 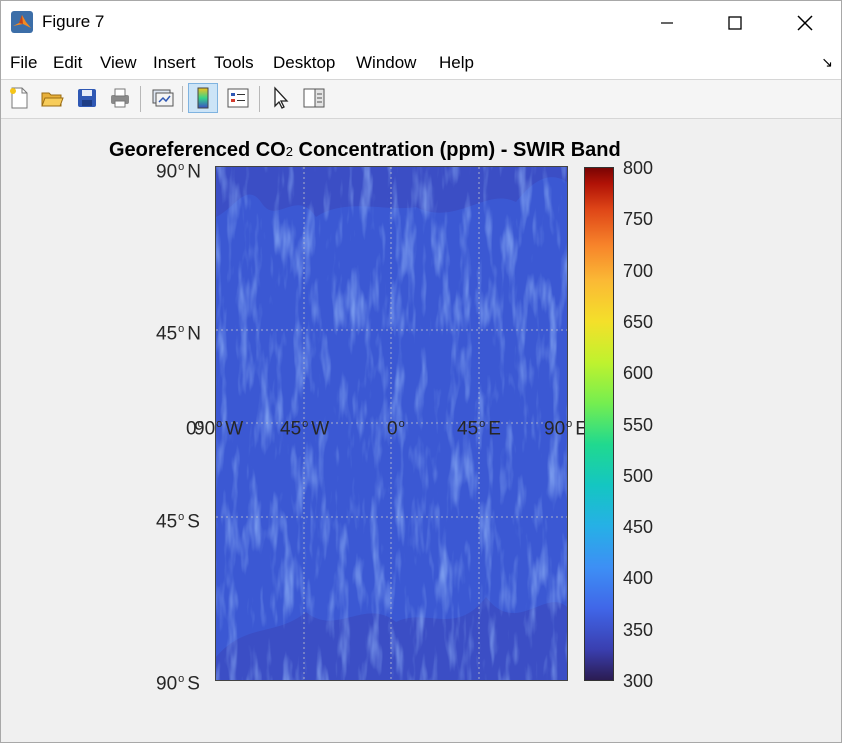 I want to click on title-subscript: 2, so click(x=289, y=151).